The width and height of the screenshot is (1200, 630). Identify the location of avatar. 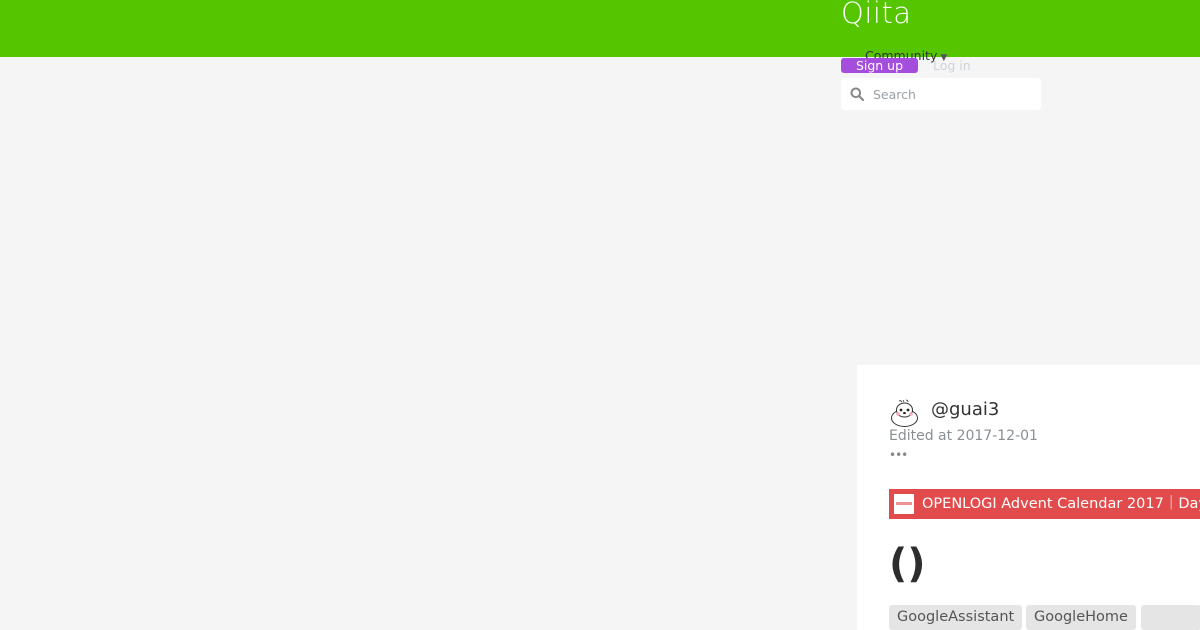
(904, 413).